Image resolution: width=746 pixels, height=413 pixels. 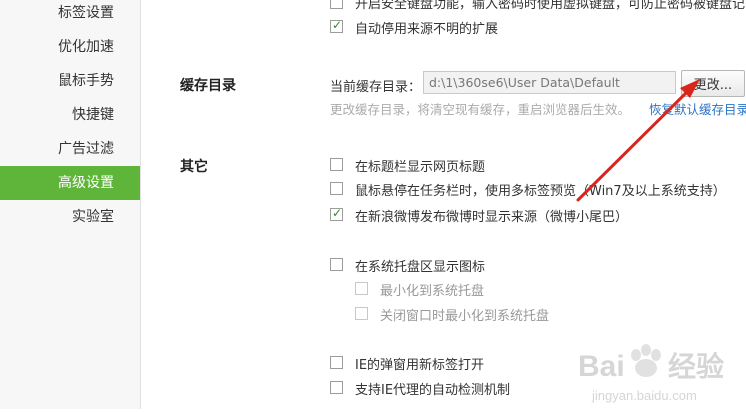 I want to click on svg-text: jingyan.baidu.com, so click(x=644, y=395).